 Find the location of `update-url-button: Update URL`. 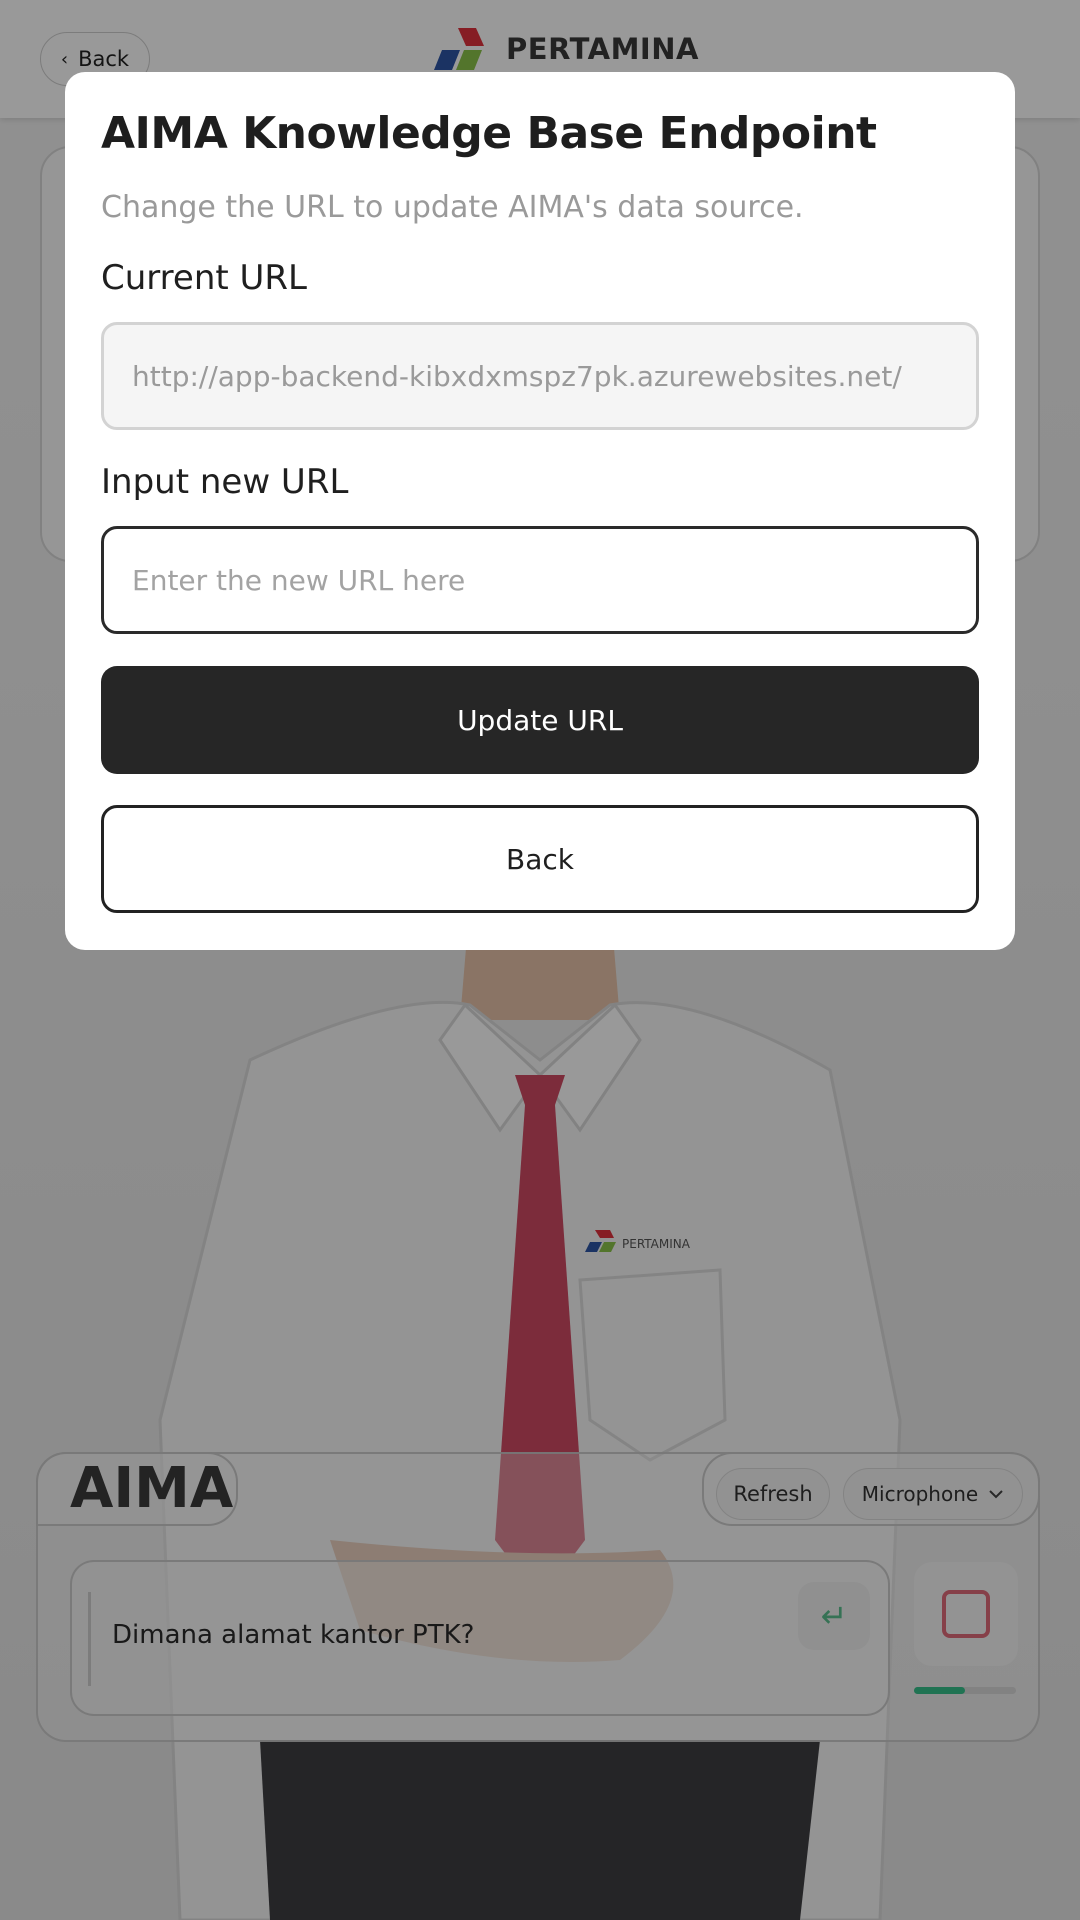

update-url-button: Update URL is located at coordinates (540, 720).